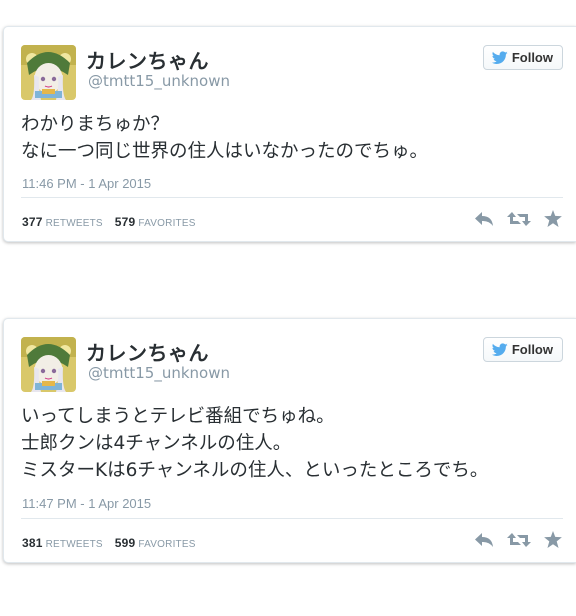 This screenshot has height=616, width=576. I want to click on tweet-text-line: ミスターKは6チャンネルの住人、といったところでち。, so click(255, 470).